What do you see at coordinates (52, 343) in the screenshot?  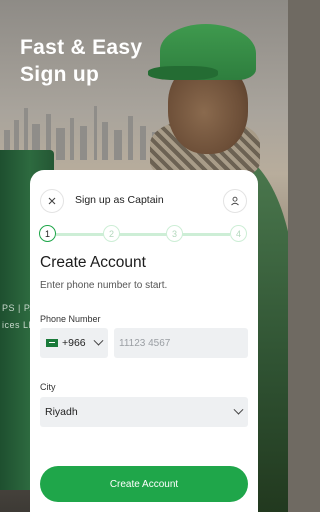 I see `saudi-arabia-flag-icon` at bounding box center [52, 343].